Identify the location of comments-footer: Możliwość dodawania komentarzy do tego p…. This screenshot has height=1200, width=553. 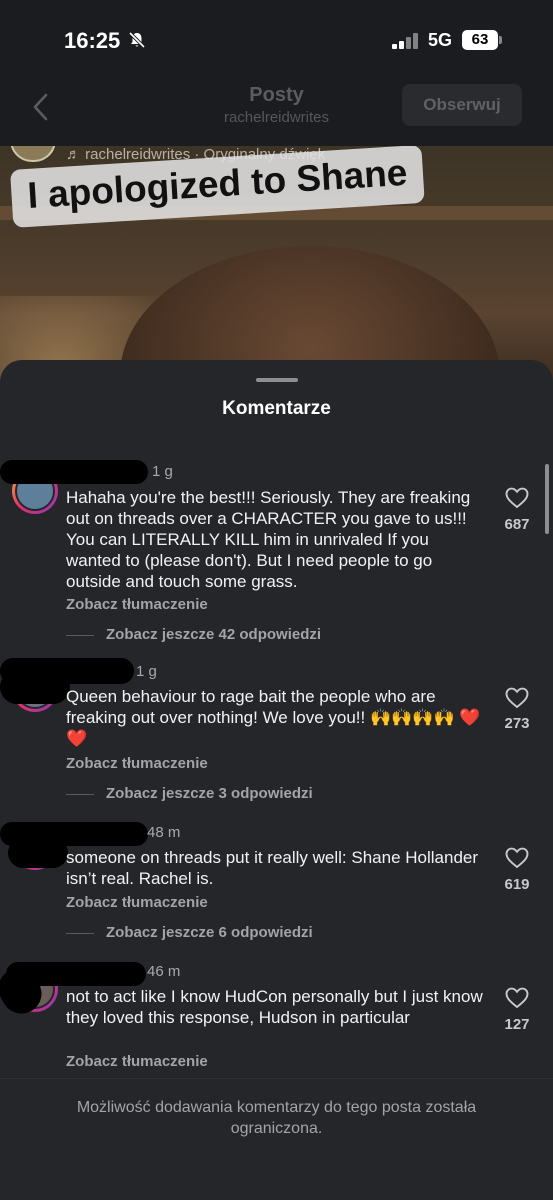
(276, 1139).